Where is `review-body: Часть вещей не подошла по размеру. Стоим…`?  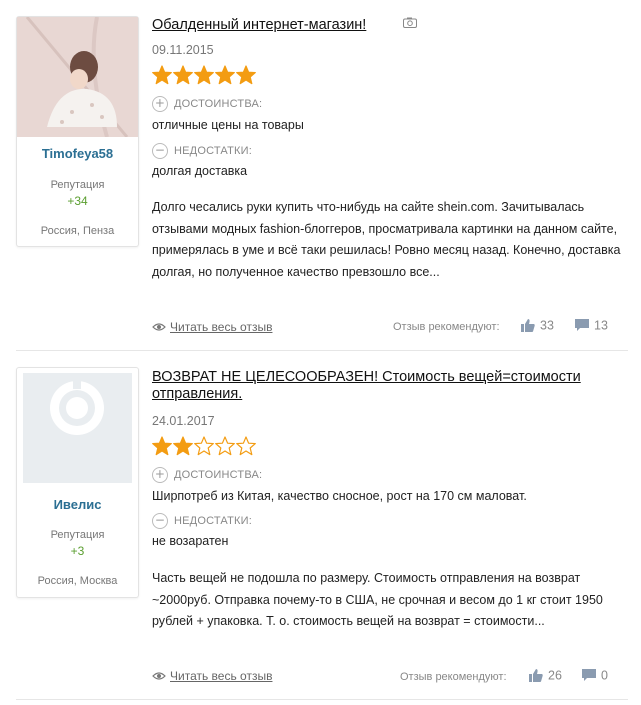
review-body: Часть вещей не подошла по размеру. Стоим… is located at coordinates (377, 599).